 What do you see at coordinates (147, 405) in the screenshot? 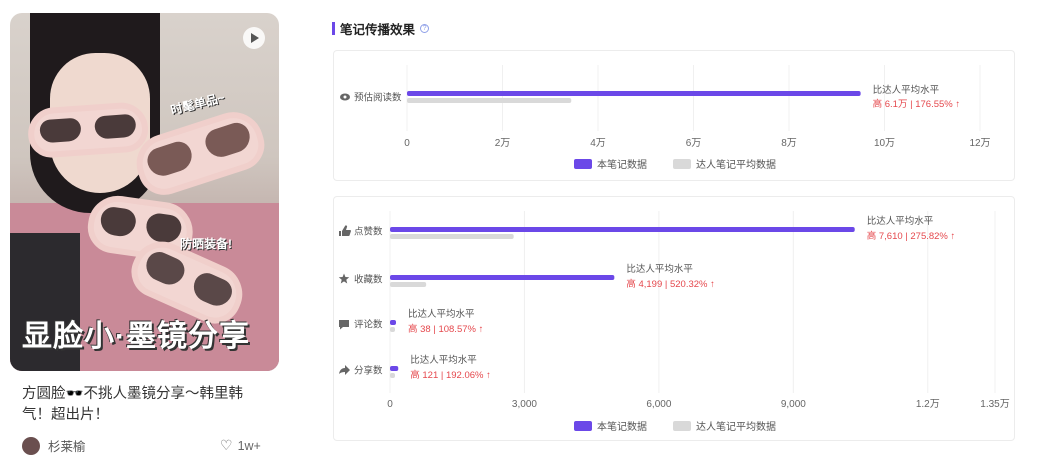
I see `post-title: 方圆脸🕶️不挑人墨镜分享～韩里韩气！超出片！` at bounding box center [147, 405].